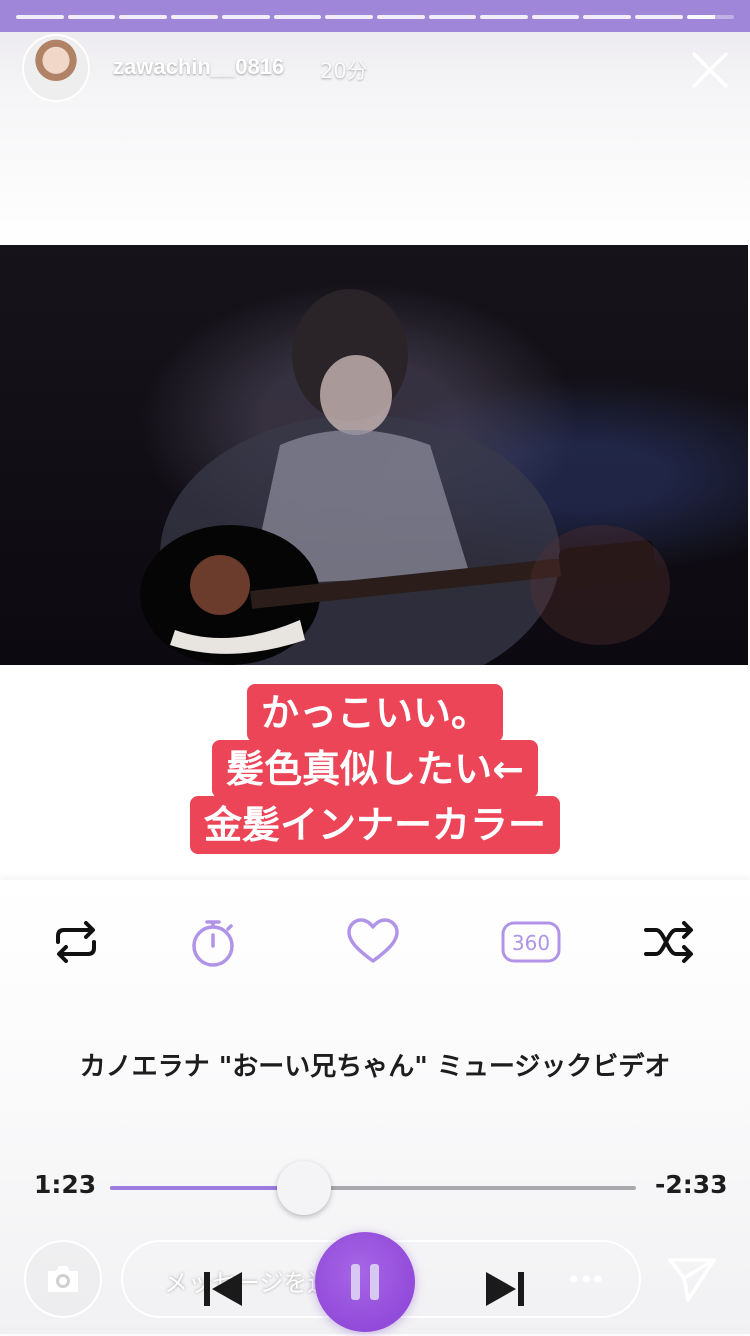  I want to click on repeat-icon, so click(76, 942).